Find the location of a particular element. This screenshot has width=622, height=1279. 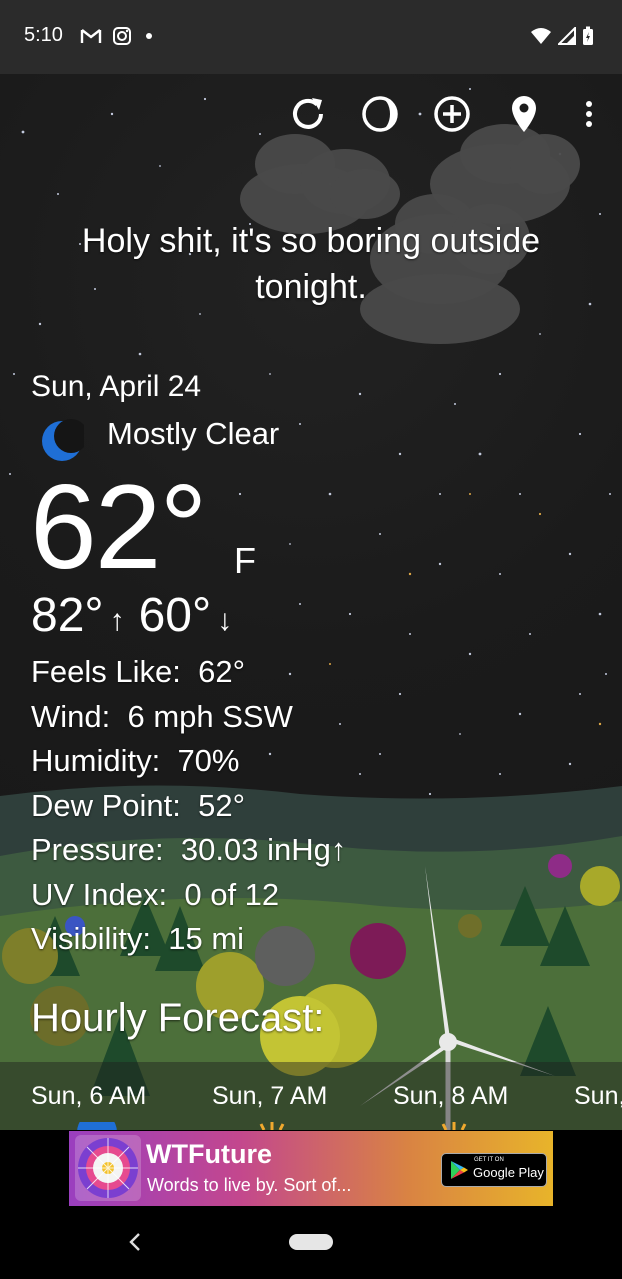

current-date: Sun, April 24 is located at coordinates (116, 386).